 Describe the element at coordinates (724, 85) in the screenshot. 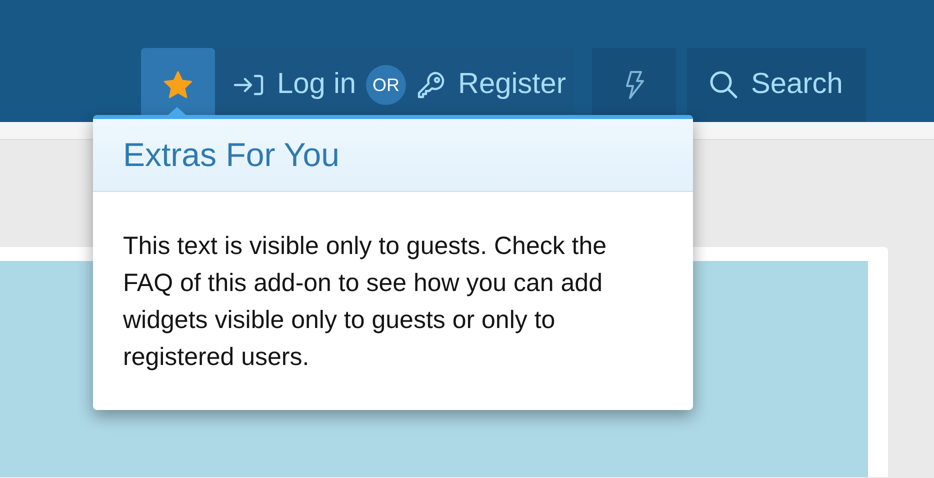

I see `search-icon` at that location.